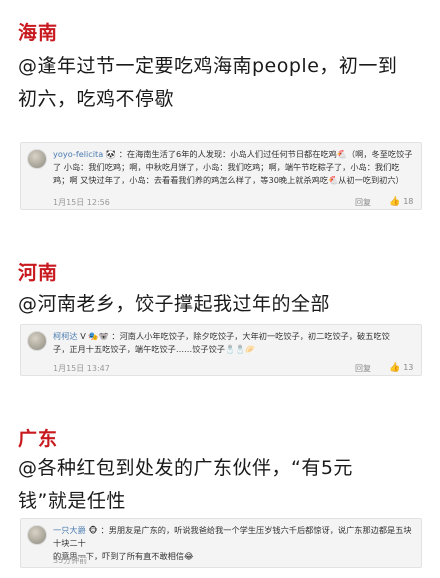 This screenshot has height=578, width=440. I want to click on caption-line: @河南老乡，饺子撑起我过年的全部, so click(174, 304).